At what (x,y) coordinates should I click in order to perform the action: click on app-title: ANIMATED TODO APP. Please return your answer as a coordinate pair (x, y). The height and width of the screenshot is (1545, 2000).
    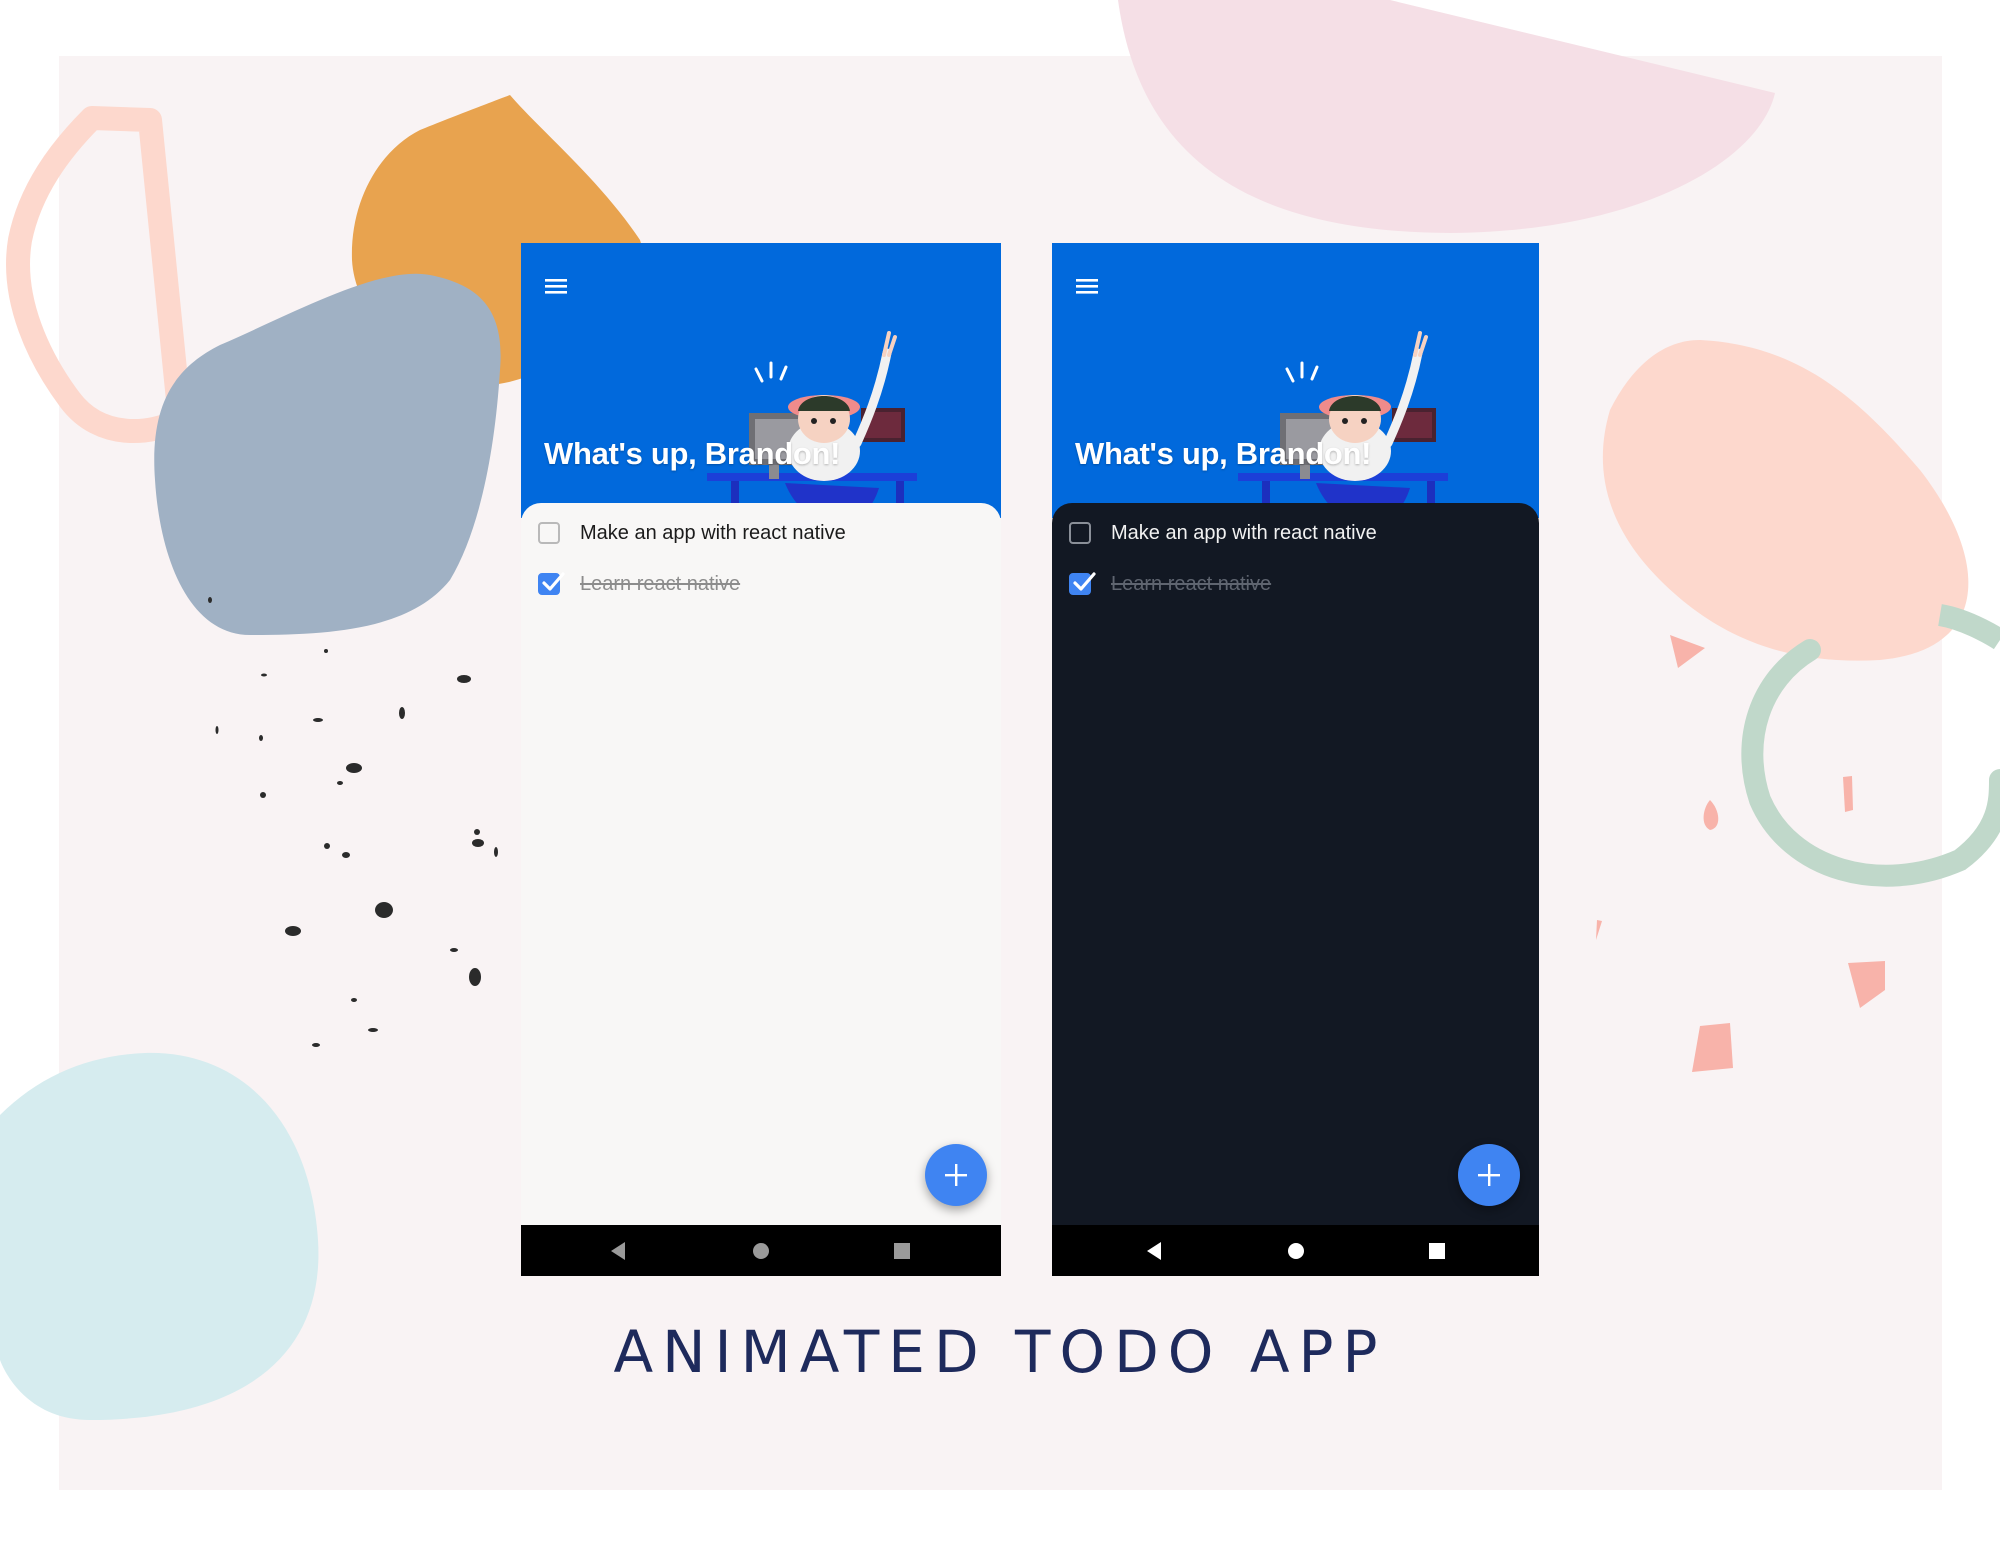
    Looking at the image, I should click on (1000, 1352).